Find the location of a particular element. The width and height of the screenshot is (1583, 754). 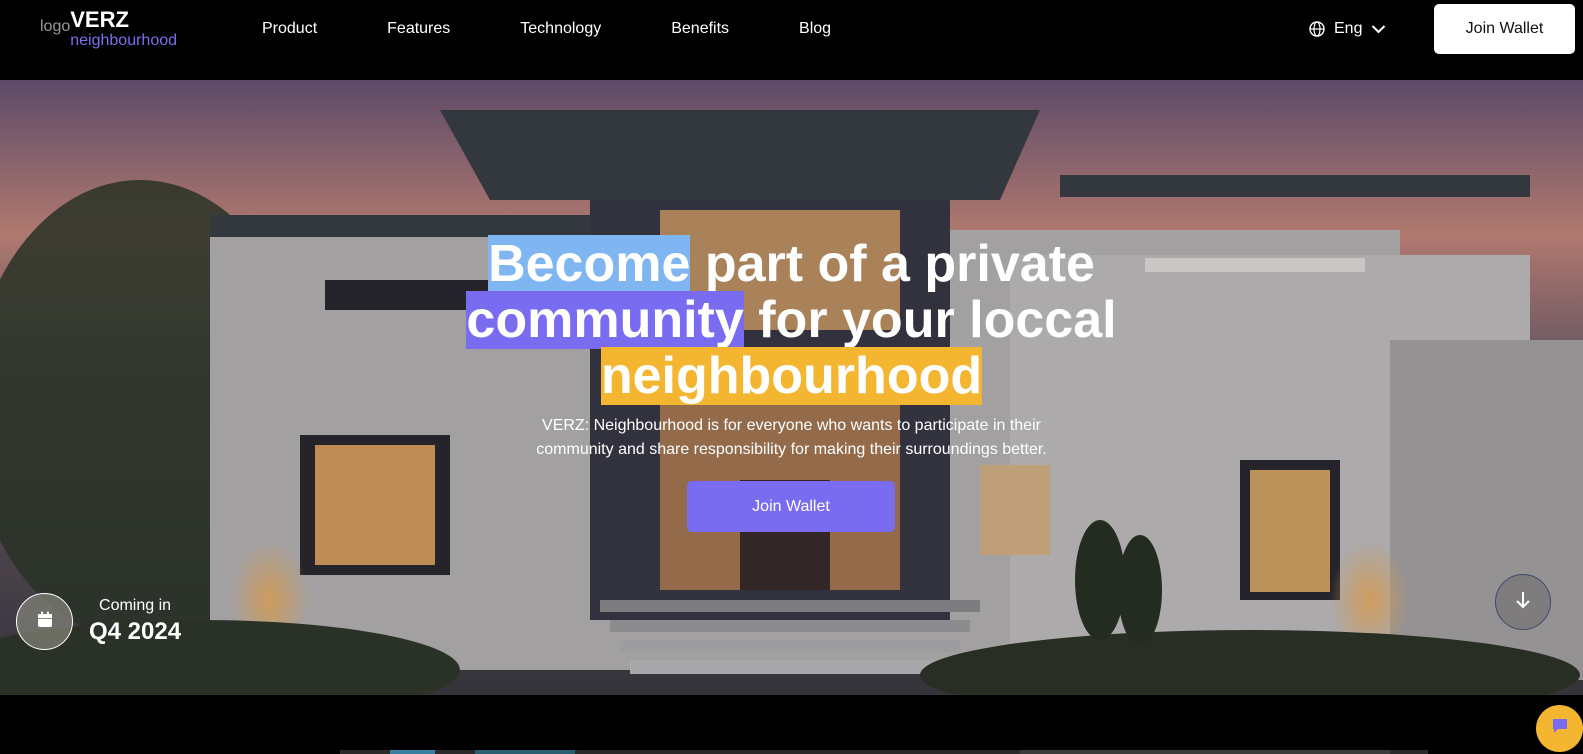

brand-text: VERZ neighbourhood is located at coordinates (123, 27).